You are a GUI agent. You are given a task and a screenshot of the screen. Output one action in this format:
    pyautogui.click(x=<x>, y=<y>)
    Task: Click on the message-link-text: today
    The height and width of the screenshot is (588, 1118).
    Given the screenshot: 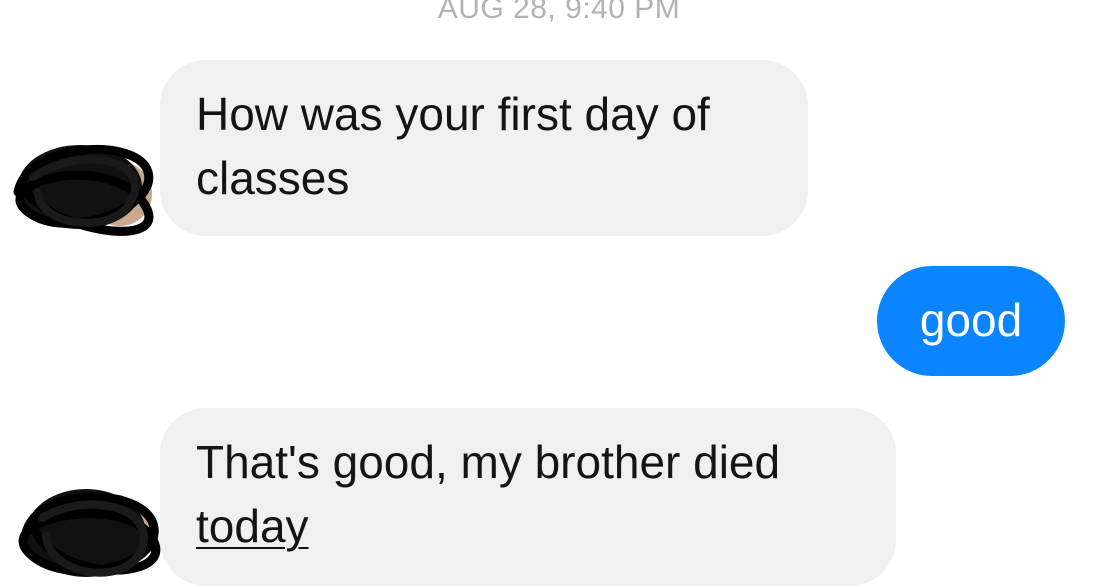 What is the action you would take?
    pyautogui.click(x=252, y=526)
    